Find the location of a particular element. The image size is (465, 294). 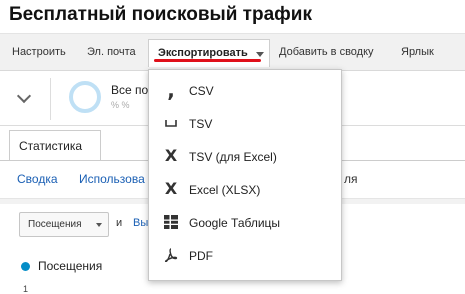

email-button: Эл. почта is located at coordinates (111, 52).